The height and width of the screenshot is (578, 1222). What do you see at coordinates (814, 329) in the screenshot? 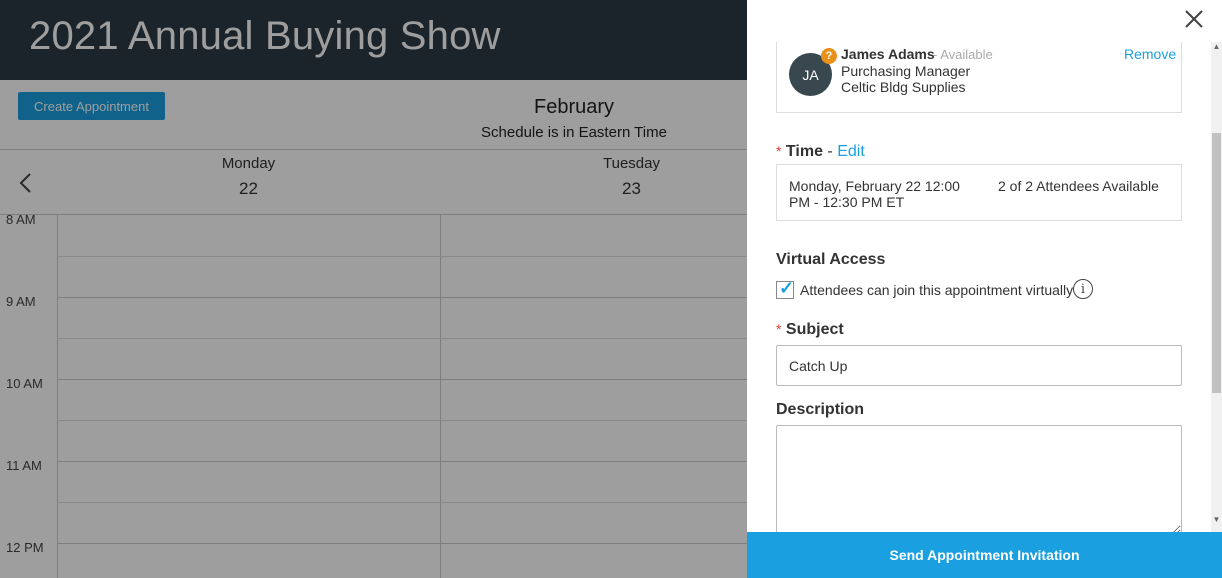
I see `subject-heading: Subject` at bounding box center [814, 329].